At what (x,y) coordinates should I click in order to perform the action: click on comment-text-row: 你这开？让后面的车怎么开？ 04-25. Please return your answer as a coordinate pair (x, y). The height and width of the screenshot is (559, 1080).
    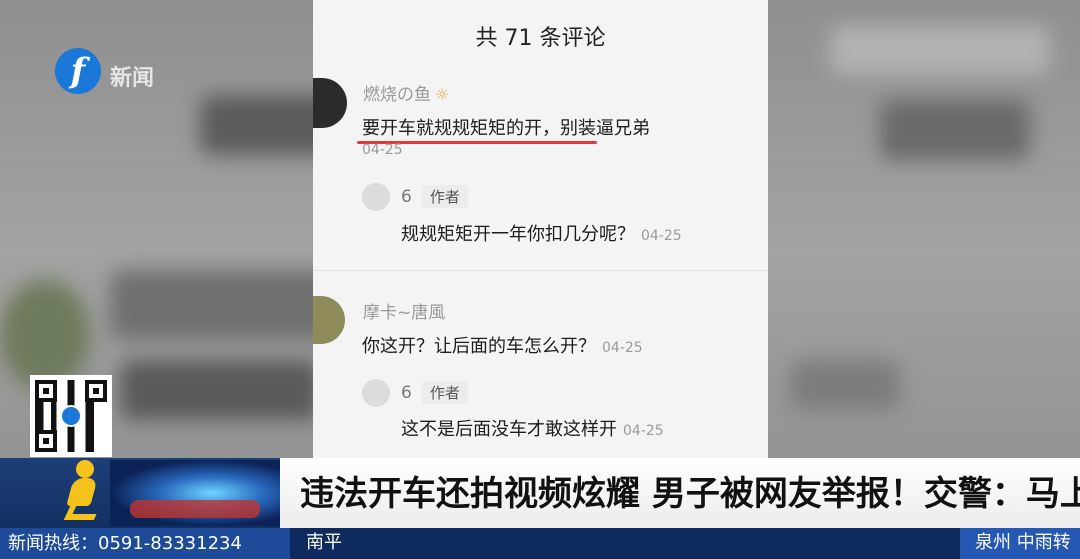
    Looking at the image, I should click on (502, 345).